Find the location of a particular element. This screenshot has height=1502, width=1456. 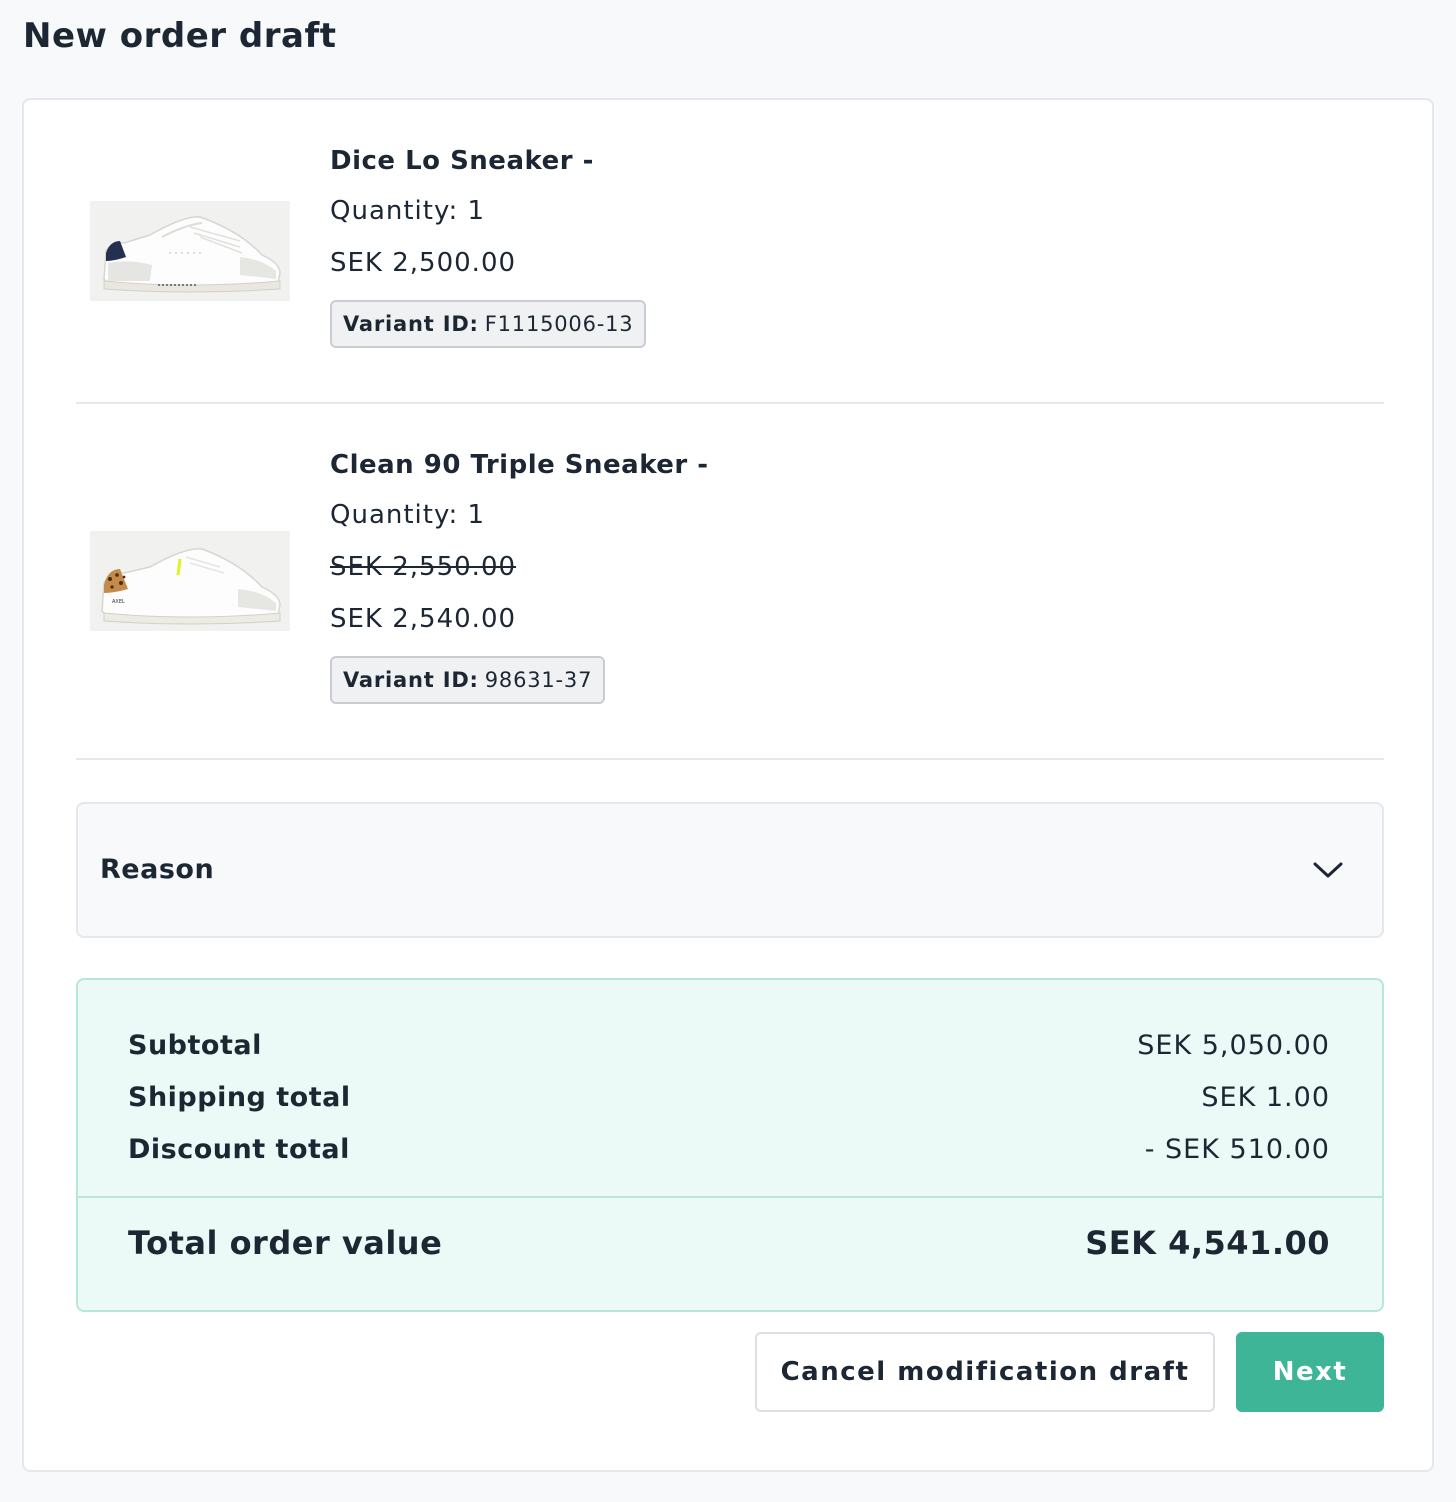

subtotal-label: Subtotal is located at coordinates (195, 1045).